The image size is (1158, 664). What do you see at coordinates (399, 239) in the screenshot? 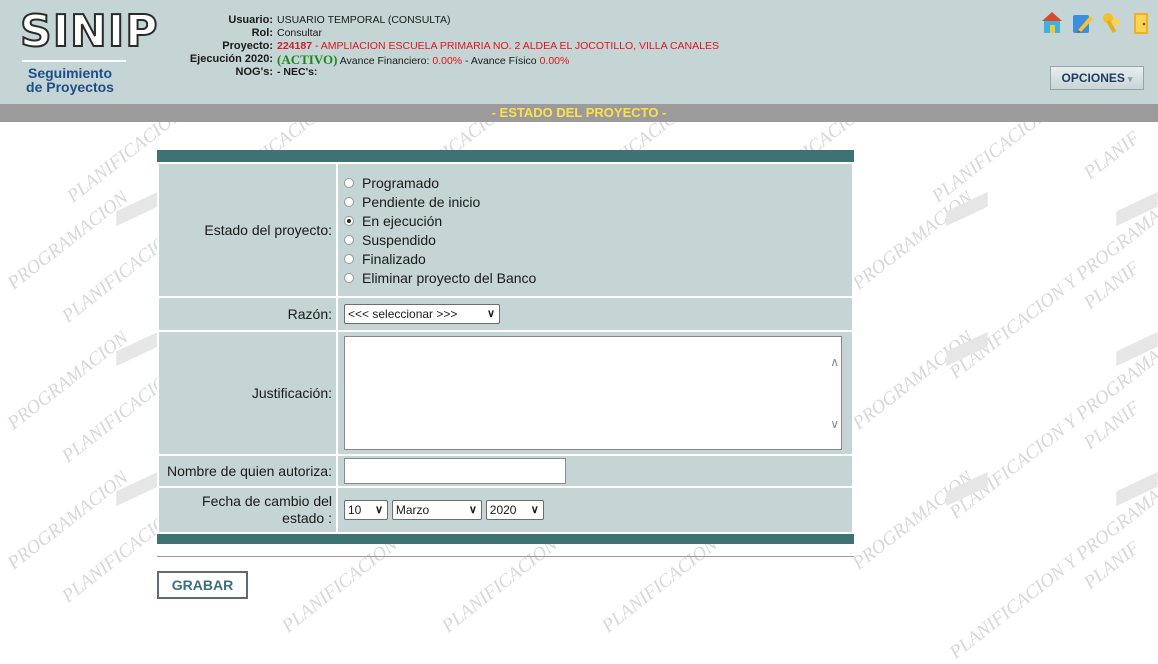
I see `radio-label: Suspendido` at bounding box center [399, 239].